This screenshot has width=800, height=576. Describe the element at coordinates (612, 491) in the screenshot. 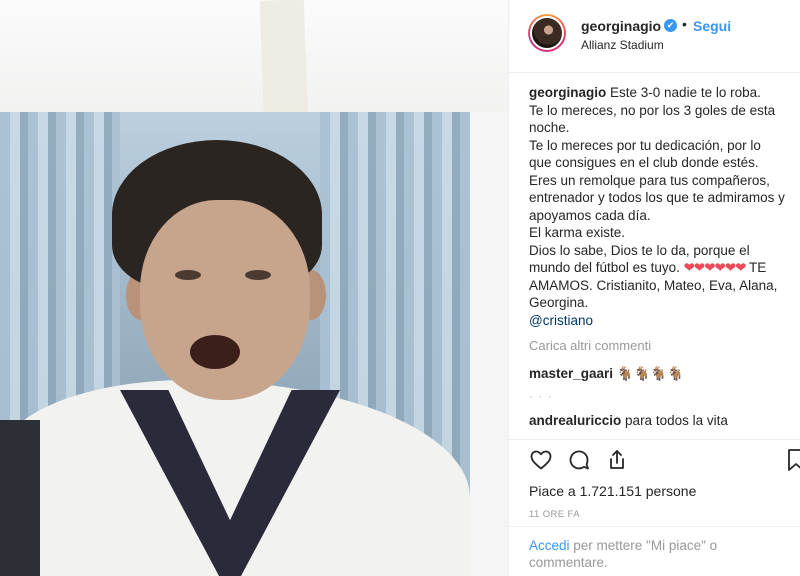

I see `likes-count: Piace a 1.721.151 persone` at that location.